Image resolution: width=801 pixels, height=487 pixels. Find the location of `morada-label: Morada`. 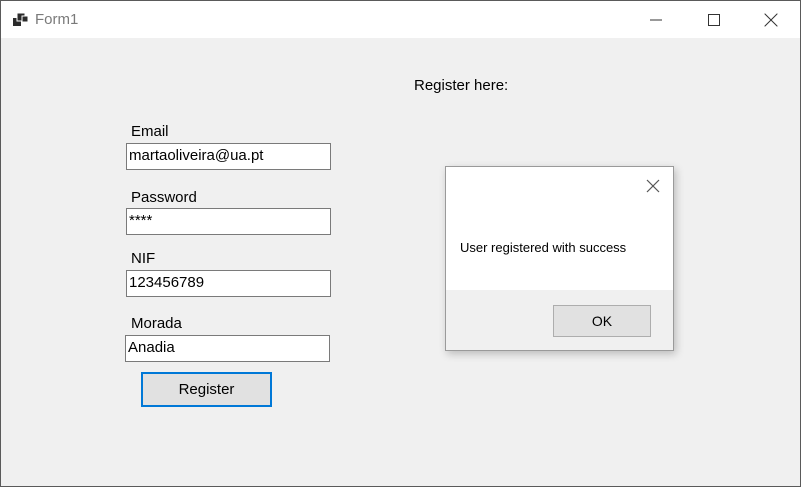

morada-label: Morada is located at coordinates (156, 323).